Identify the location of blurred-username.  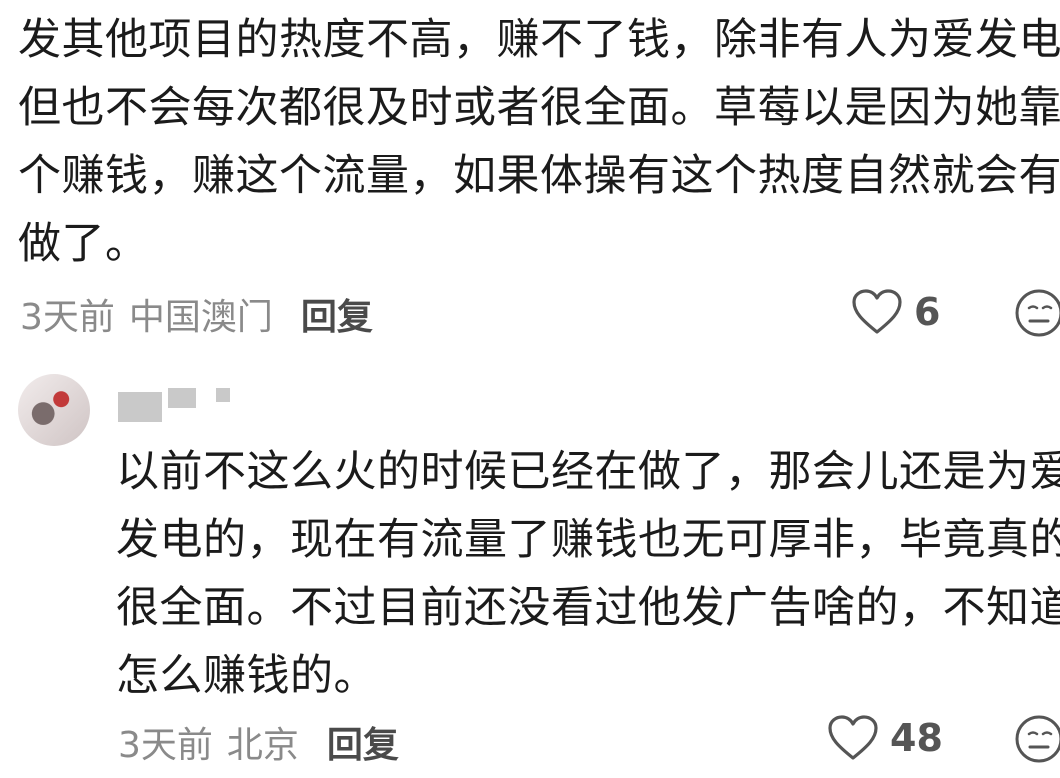
(178, 405).